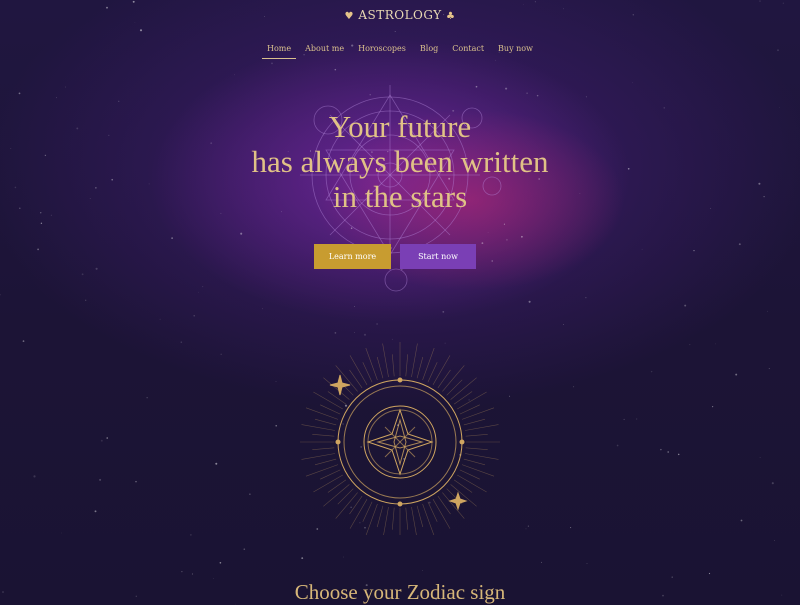  What do you see at coordinates (451, 16) in the screenshot?
I see `club-icon: ♣` at bounding box center [451, 16].